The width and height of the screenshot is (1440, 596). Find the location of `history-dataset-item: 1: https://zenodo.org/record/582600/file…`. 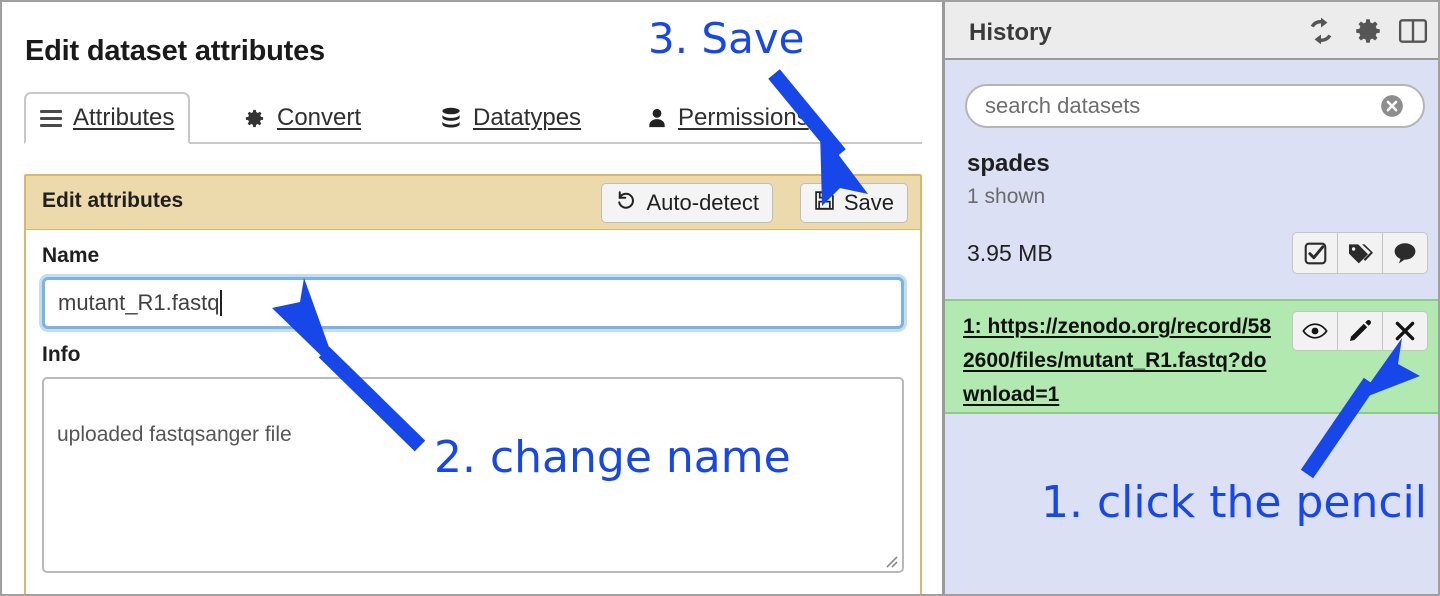

history-dataset-item: 1: https://zenodo.org/record/582600/file… is located at coordinates (1191, 356).